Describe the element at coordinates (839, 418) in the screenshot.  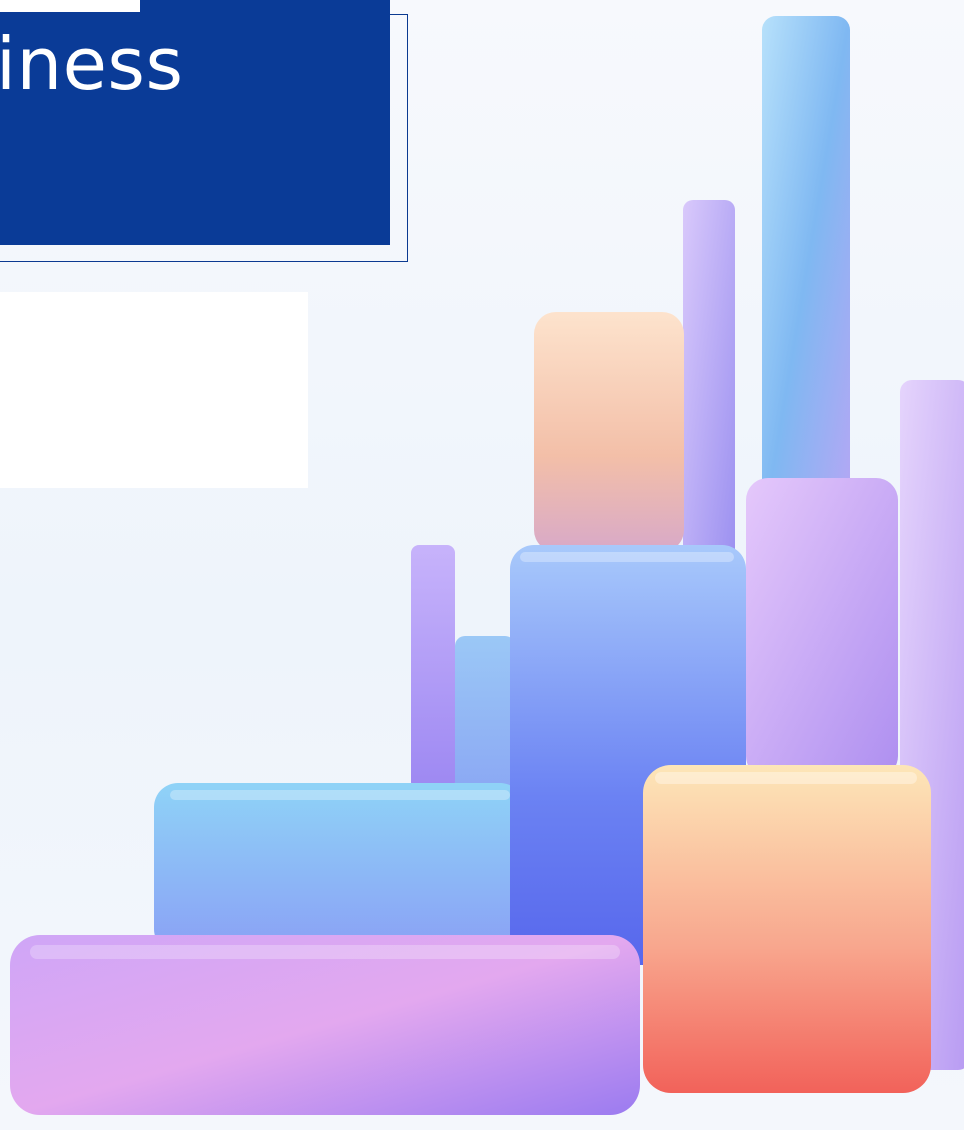
I see `description-line-3: ith defined KPI goals` at that location.